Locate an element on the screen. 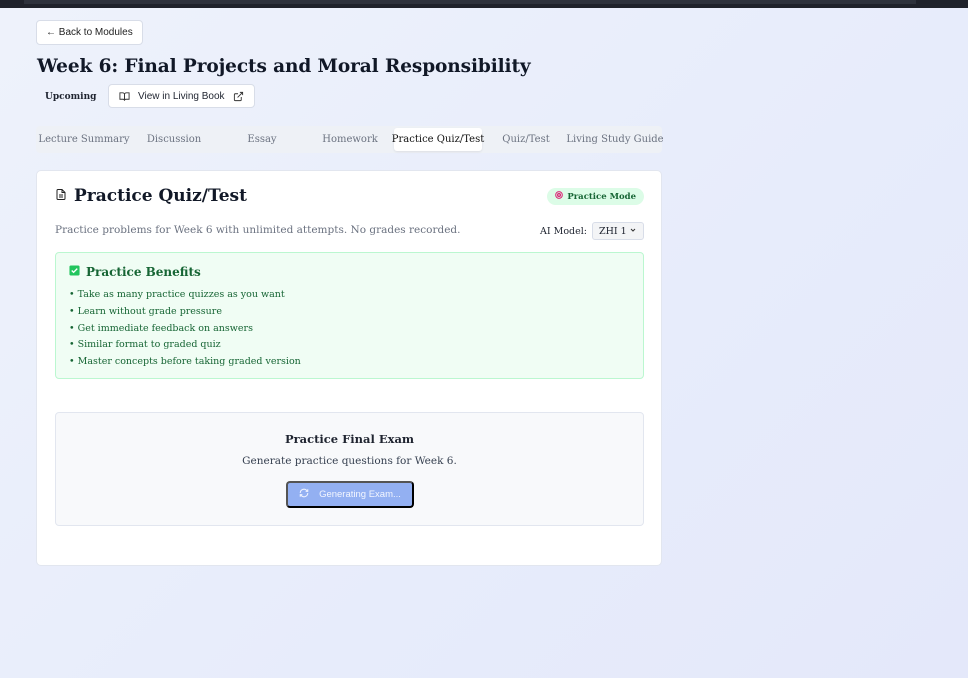 The width and height of the screenshot is (968, 678). benefits-title-text: Practice Benefits is located at coordinates (143, 272).